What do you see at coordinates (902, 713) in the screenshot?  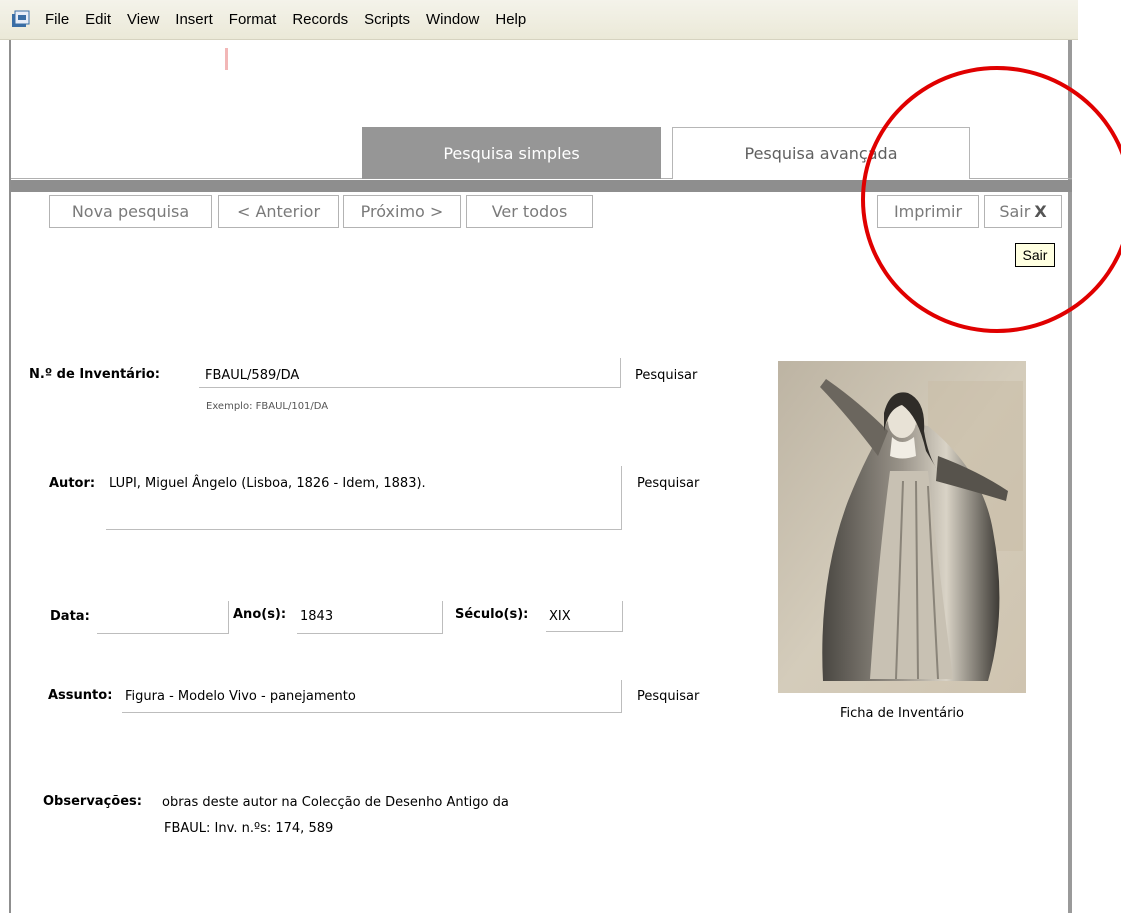 I see `artwork-caption: Ficha de Inventário` at bounding box center [902, 713].